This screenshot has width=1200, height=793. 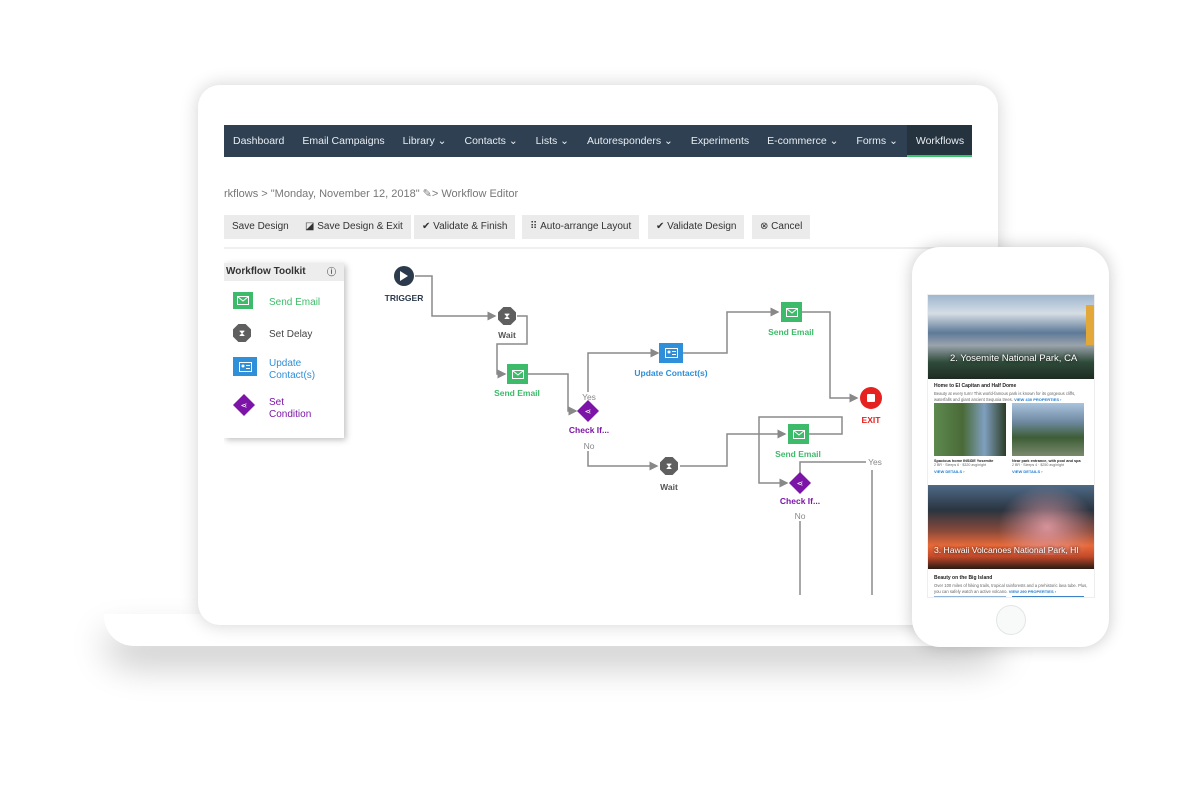 I want to click on section-heading: Beauty on the Big Island, so click(x=963, y=578).